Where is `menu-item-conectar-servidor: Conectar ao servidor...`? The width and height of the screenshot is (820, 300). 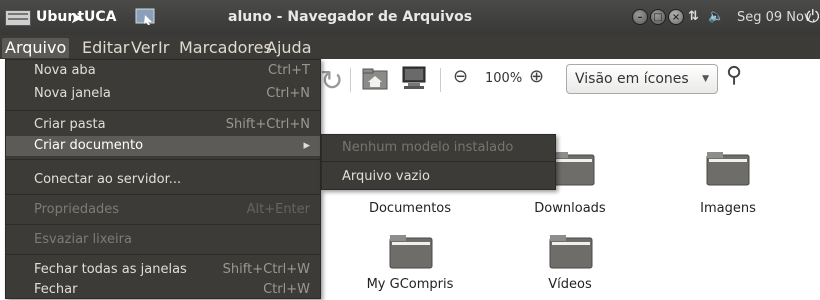
menu-item-conectar-servidor: Conectar ao servidor... is located at coordinates (163, 180).